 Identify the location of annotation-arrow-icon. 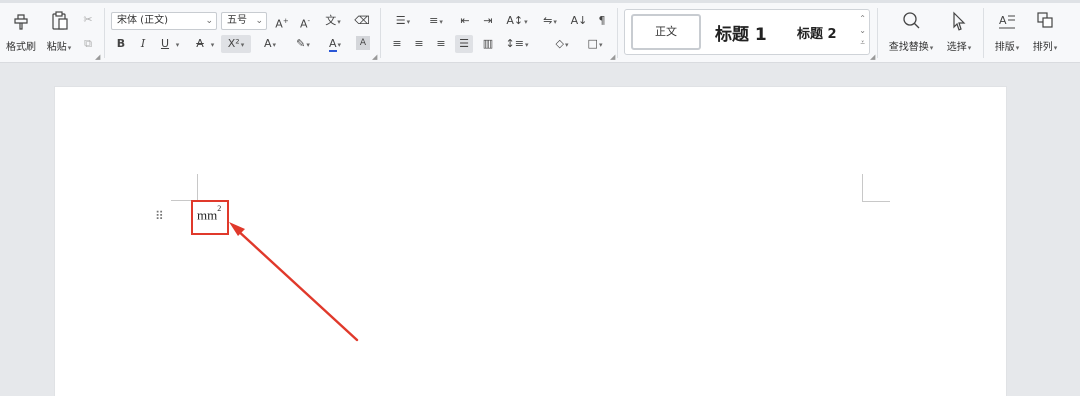
(294, 282).